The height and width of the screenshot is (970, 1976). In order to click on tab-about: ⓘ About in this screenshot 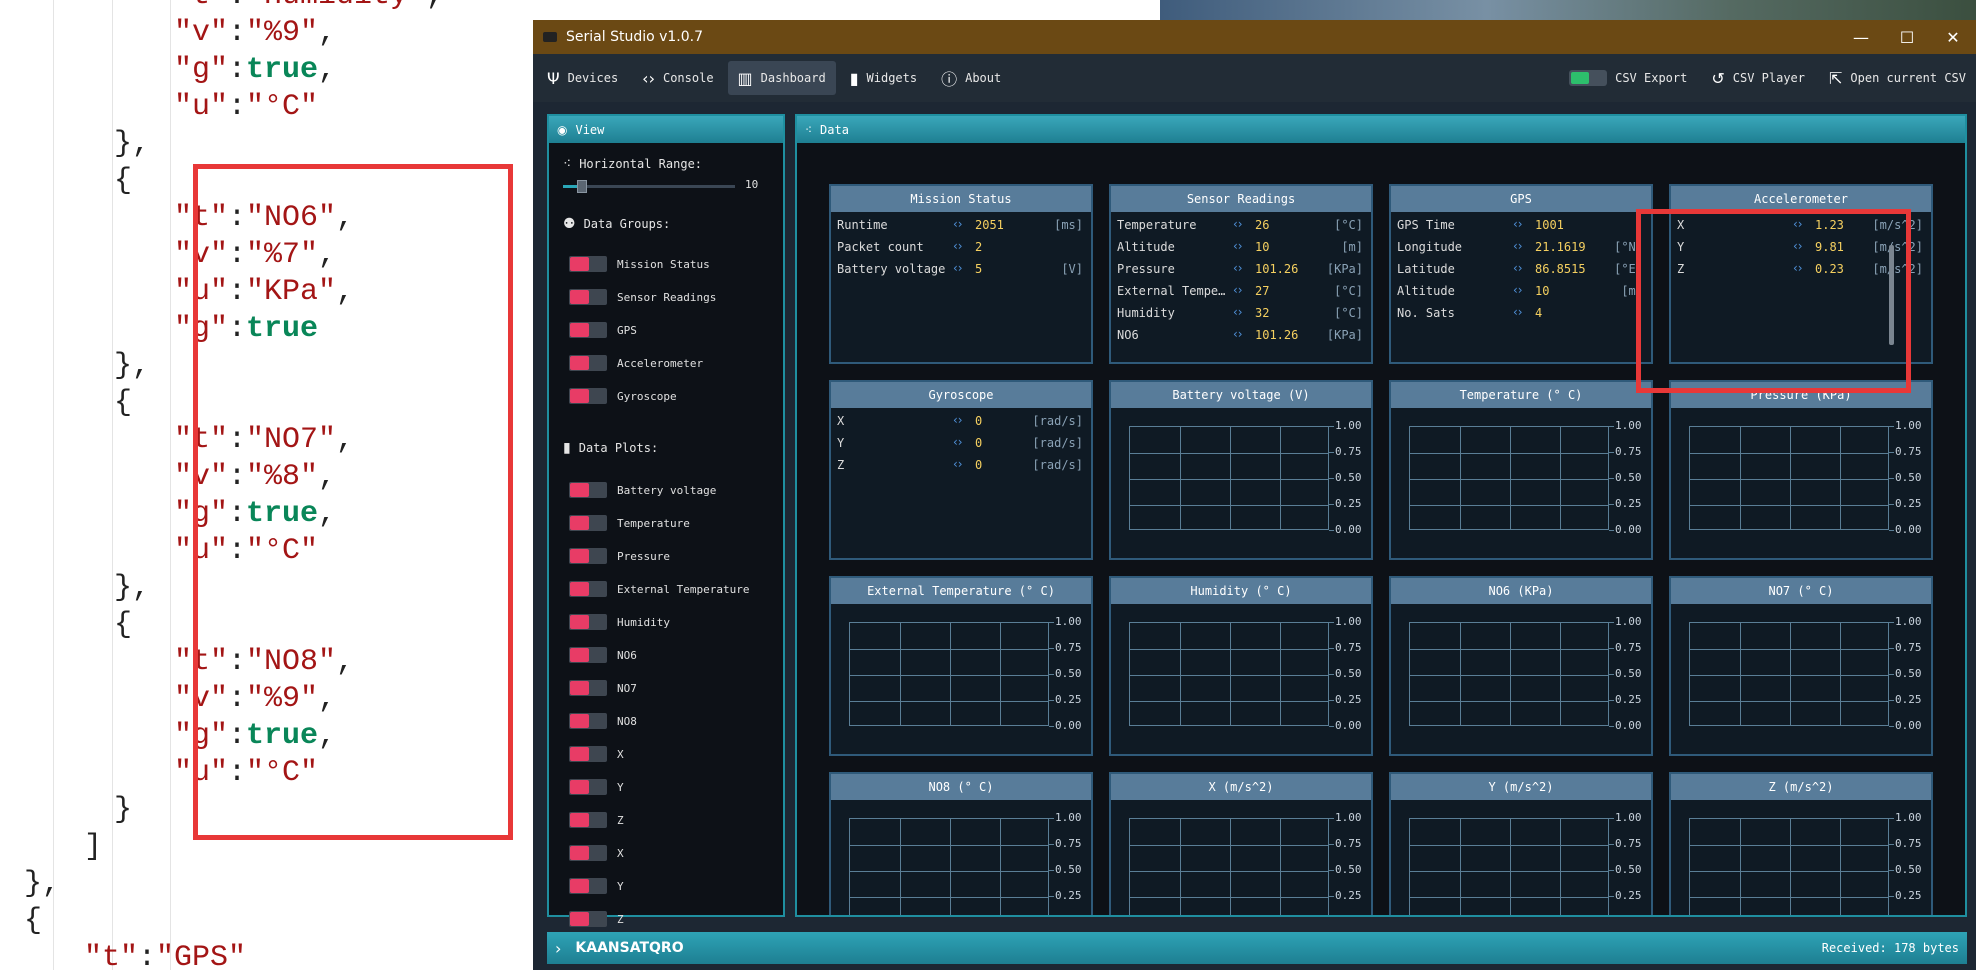, I will do `click(971, 78)`.